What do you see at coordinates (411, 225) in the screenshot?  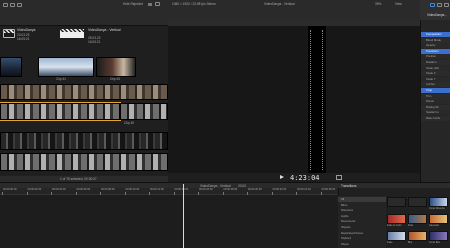 I see `transition-label: Flow` at bounding box center [411, 225].